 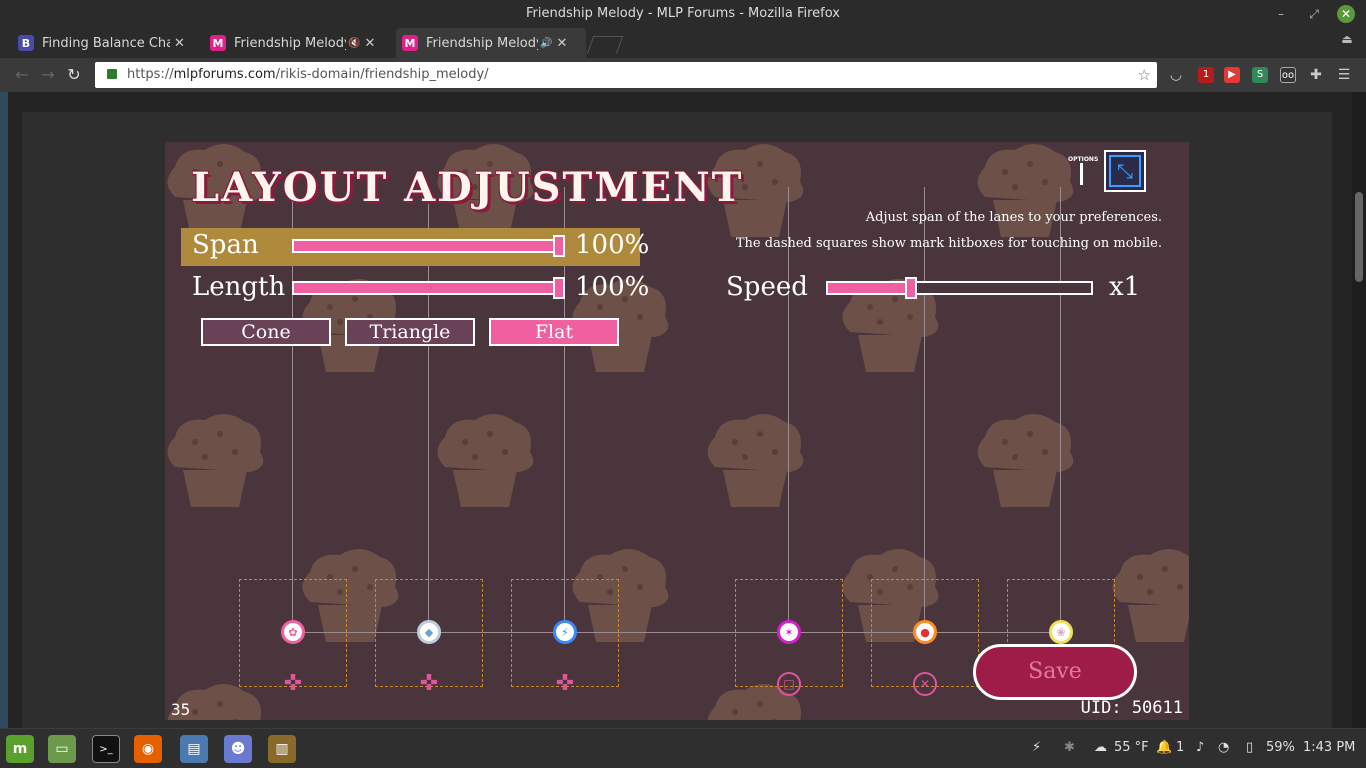 I want to click on square-button-icon: □, so click(x=789, y=684).